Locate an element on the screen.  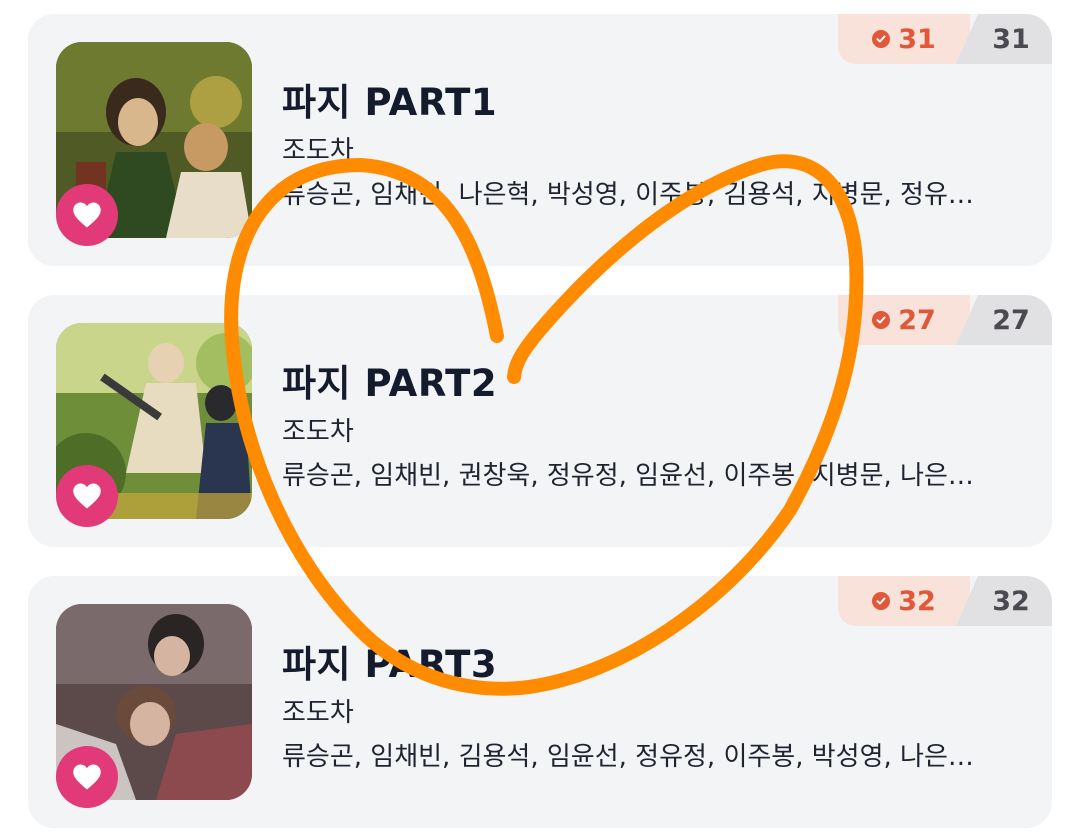
read-count-badge: 27 is located at coordinates (904, 320).